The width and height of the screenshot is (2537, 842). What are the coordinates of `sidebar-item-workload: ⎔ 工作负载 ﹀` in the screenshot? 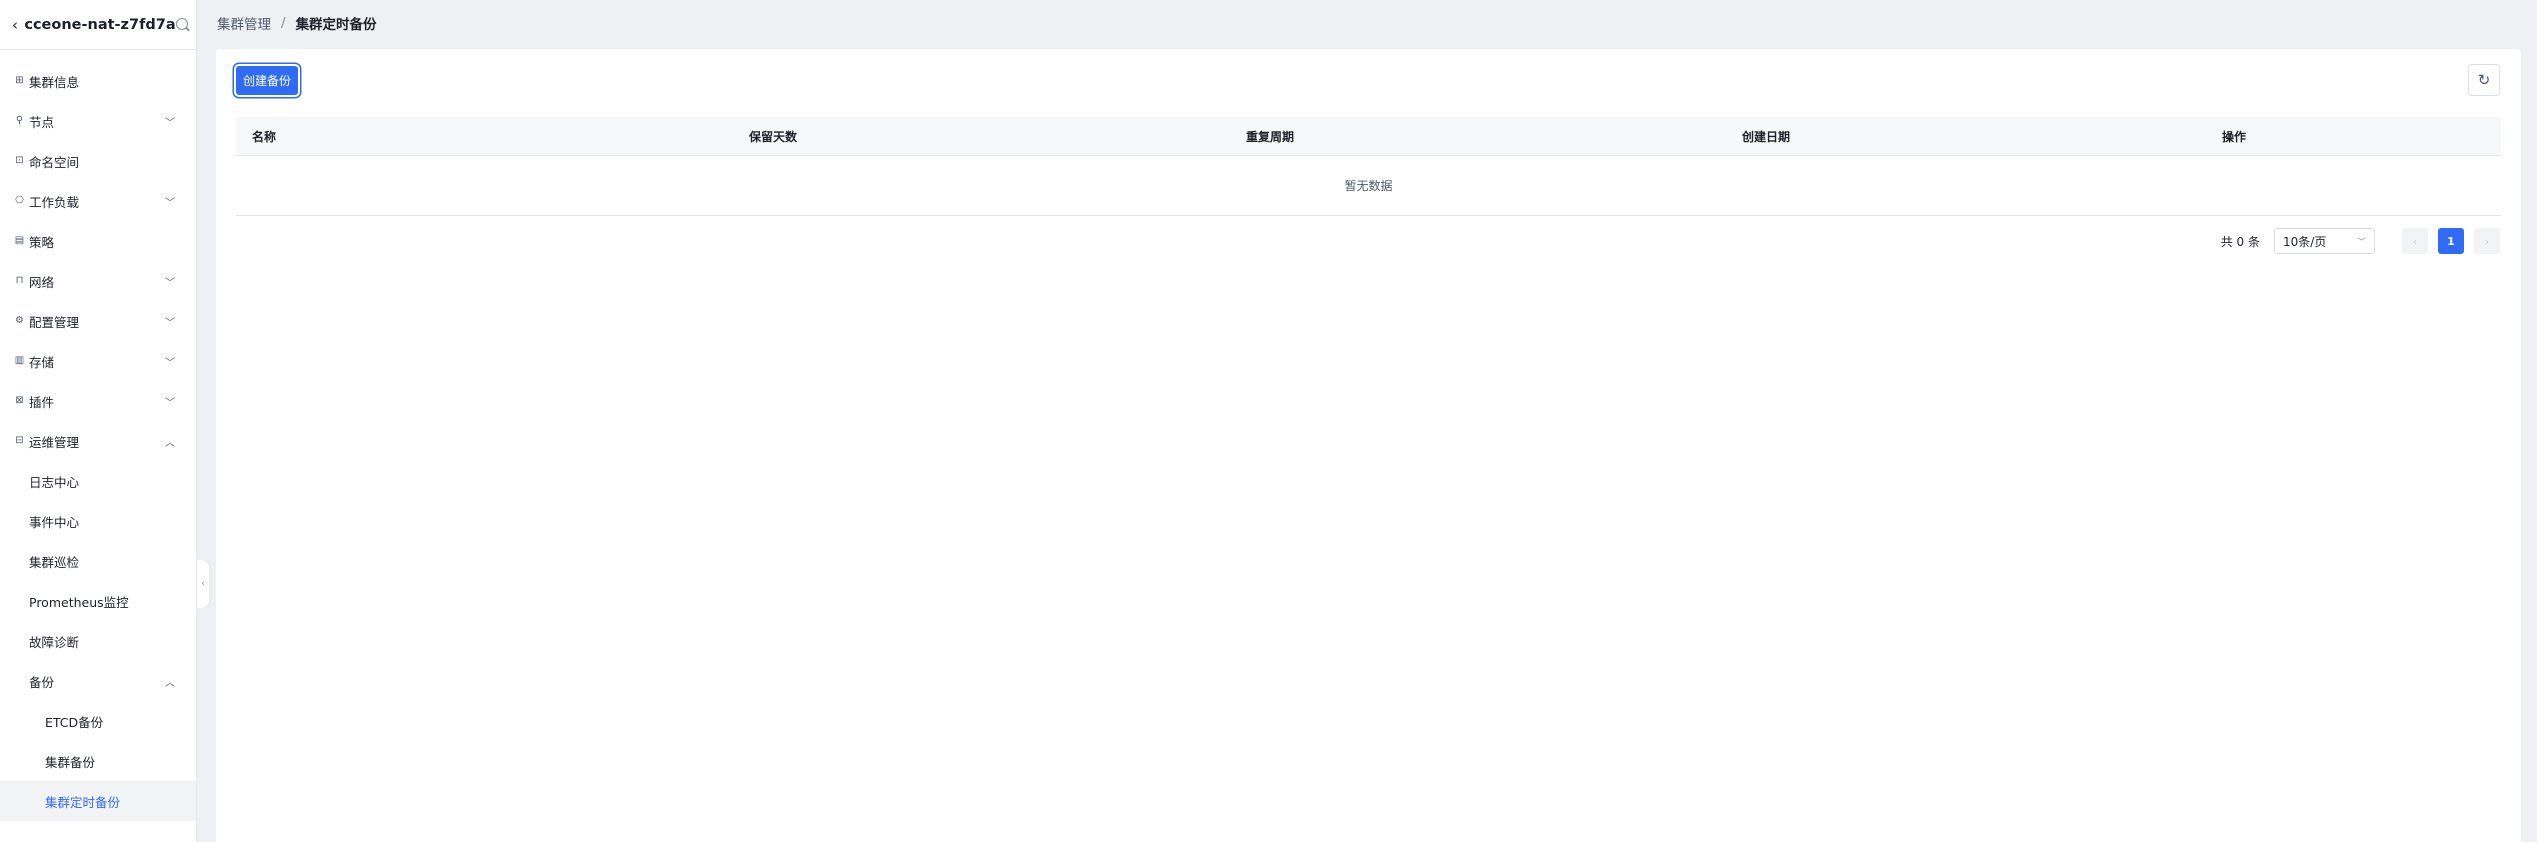 It's located at (98, 201).